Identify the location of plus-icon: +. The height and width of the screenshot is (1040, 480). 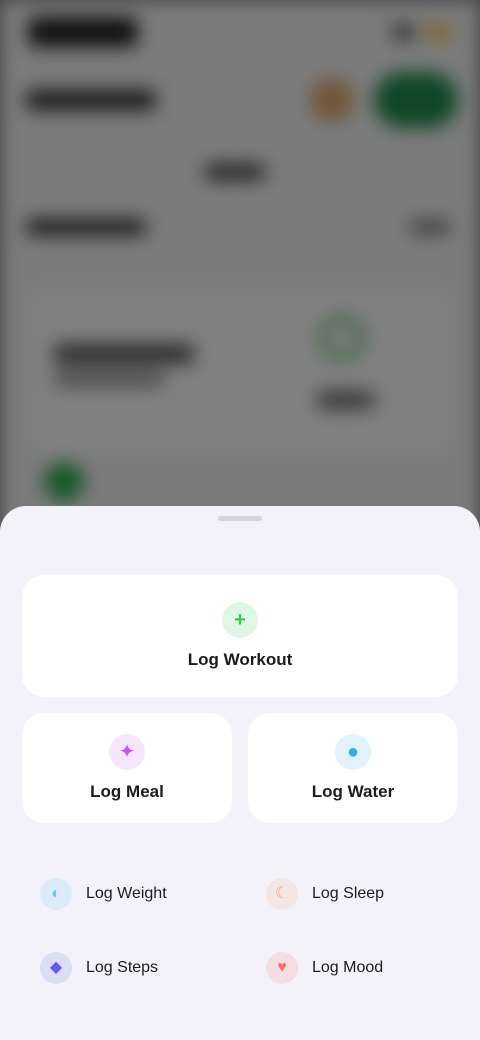
(240, 620).